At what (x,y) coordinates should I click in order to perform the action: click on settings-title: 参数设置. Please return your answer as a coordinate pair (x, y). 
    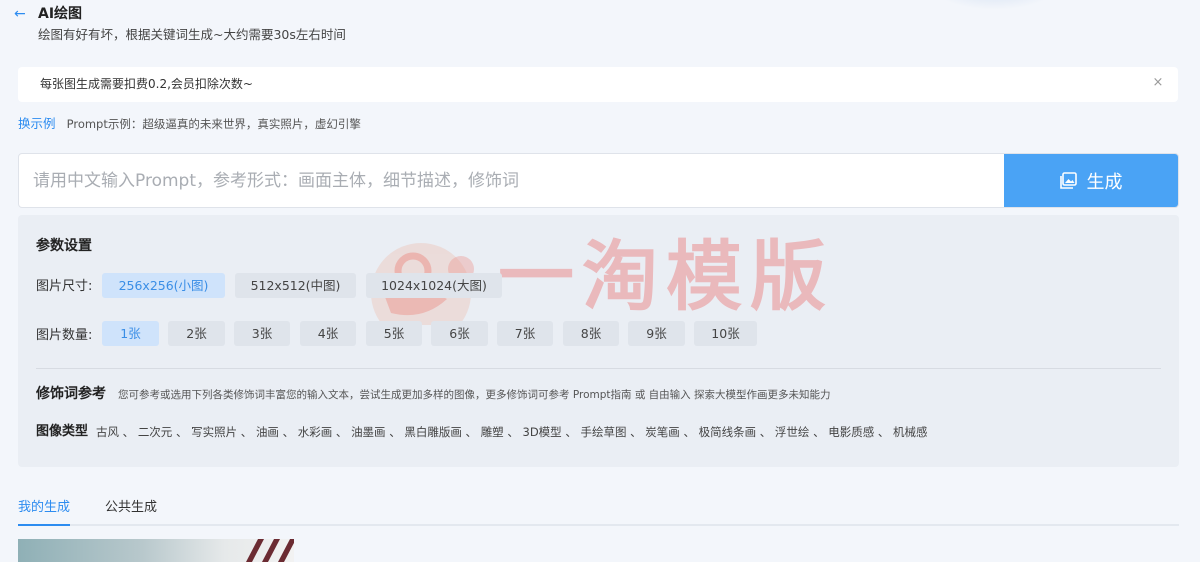
    Looking at the image, I should click on (64, 246).